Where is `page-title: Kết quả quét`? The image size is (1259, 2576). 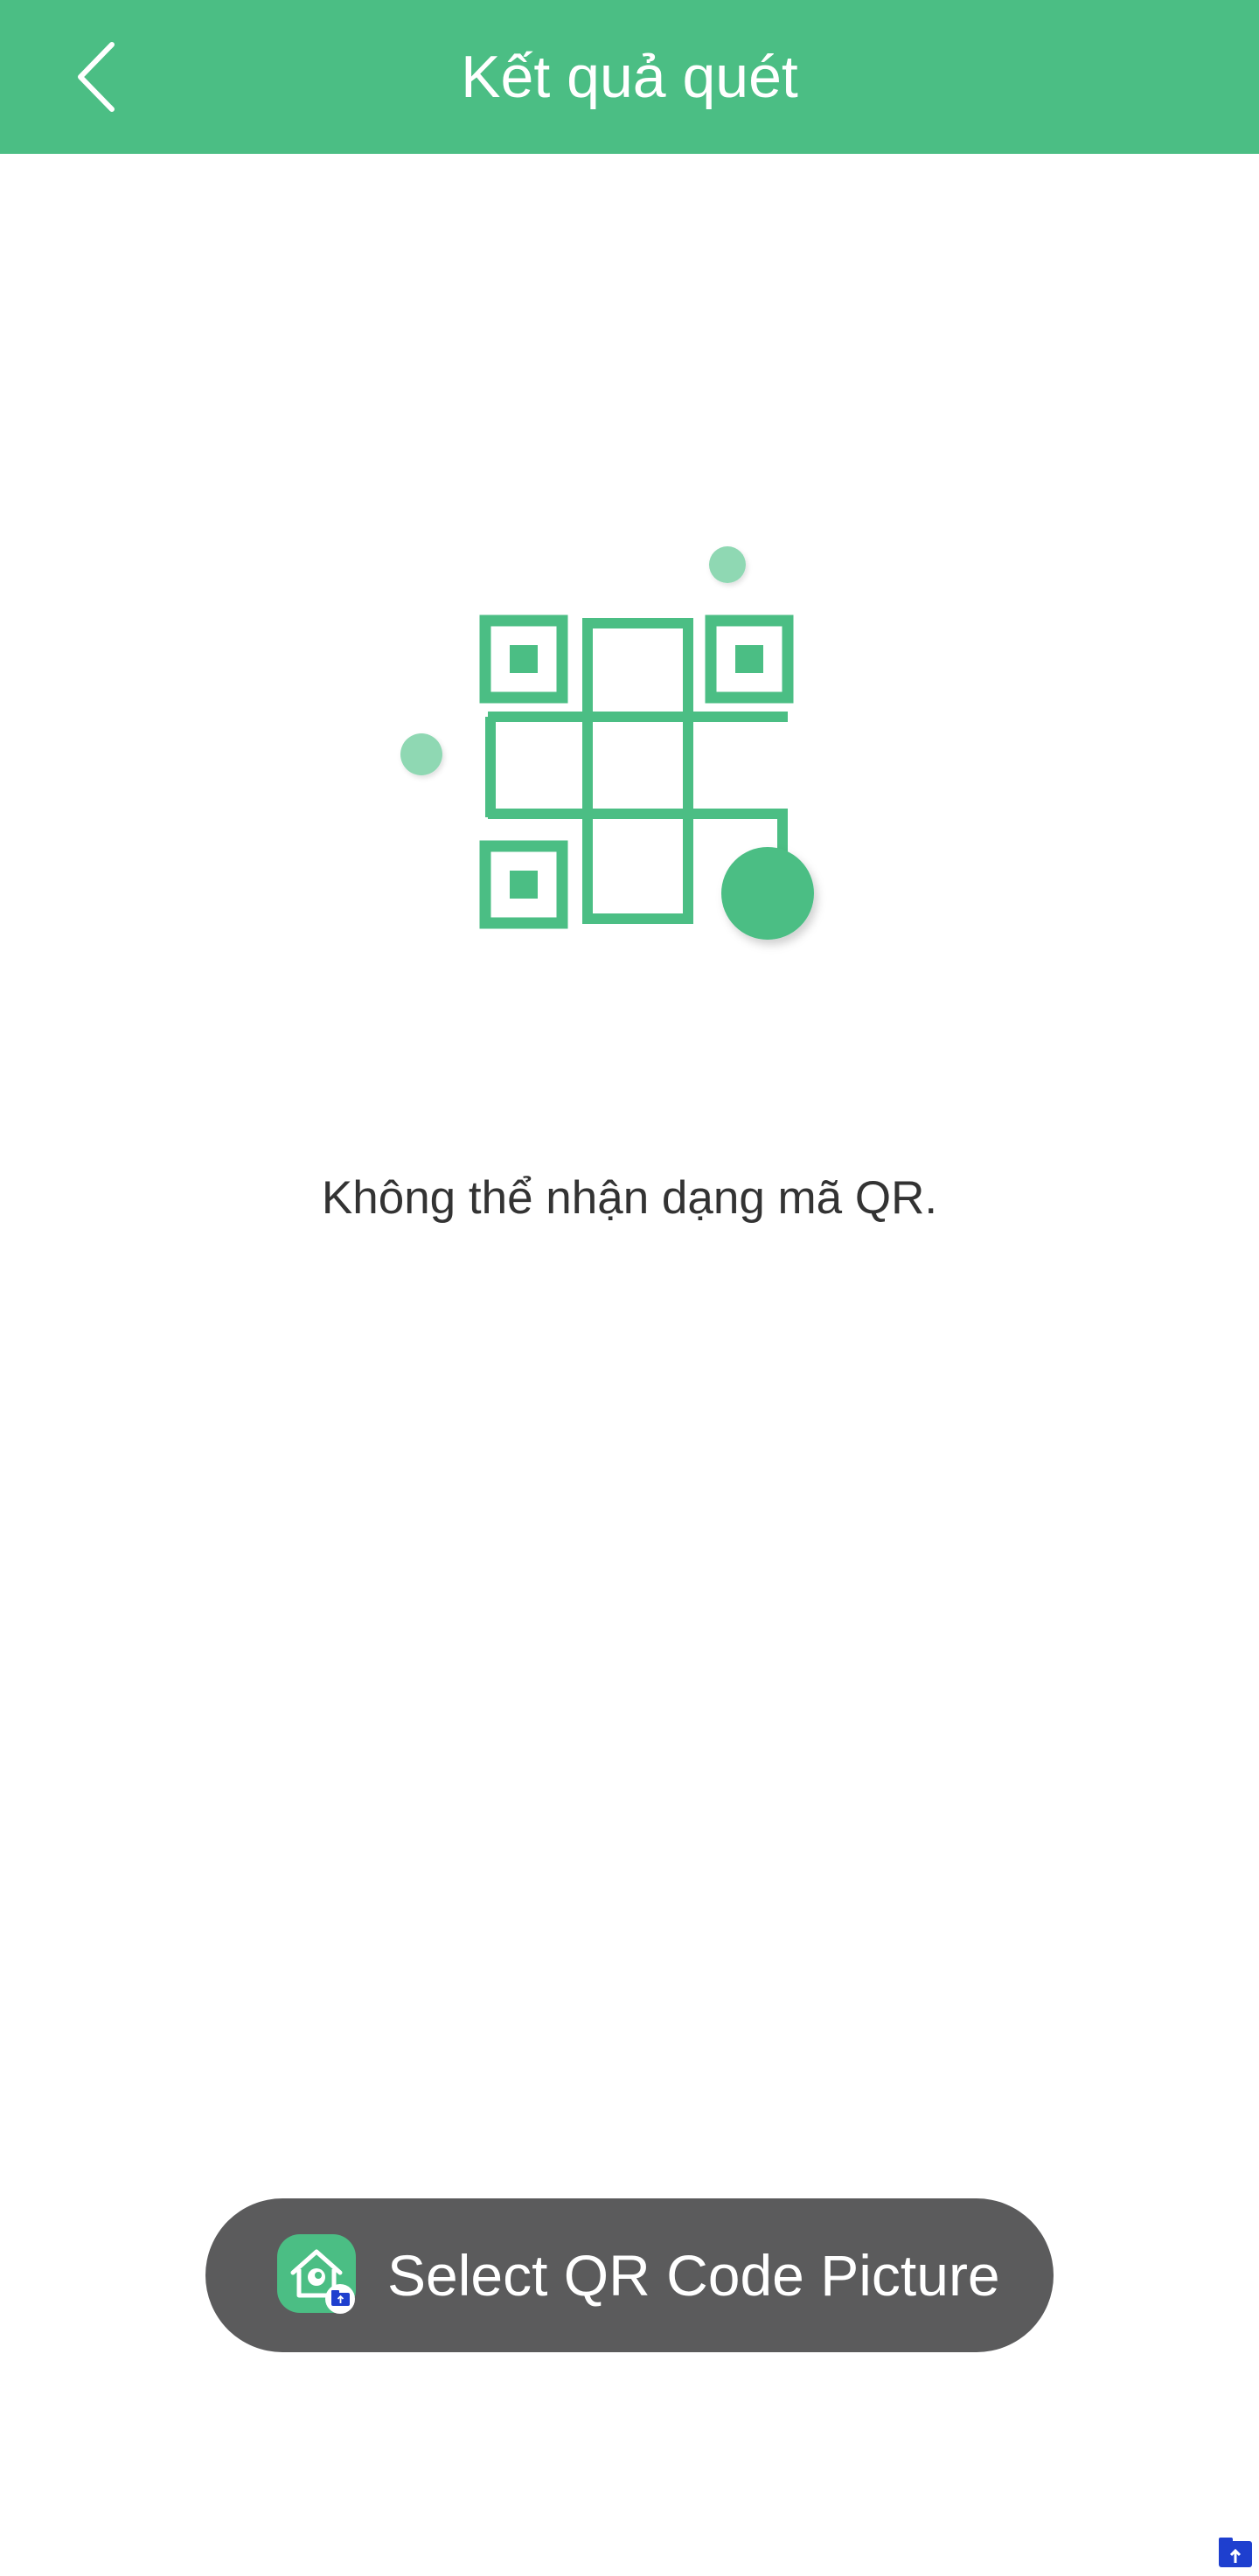
page-title: Kết quả quét is located at coordinates (630, 77).